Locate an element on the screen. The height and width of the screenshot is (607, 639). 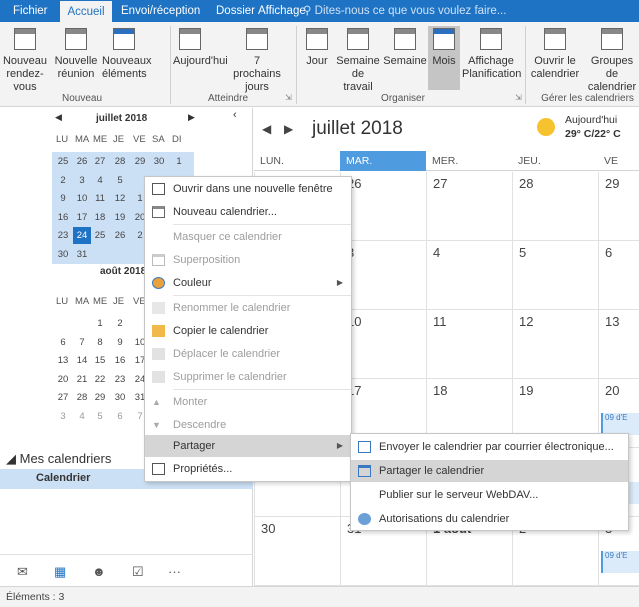
mini-calendar-day: 18 is located at coordinates (100, 217).